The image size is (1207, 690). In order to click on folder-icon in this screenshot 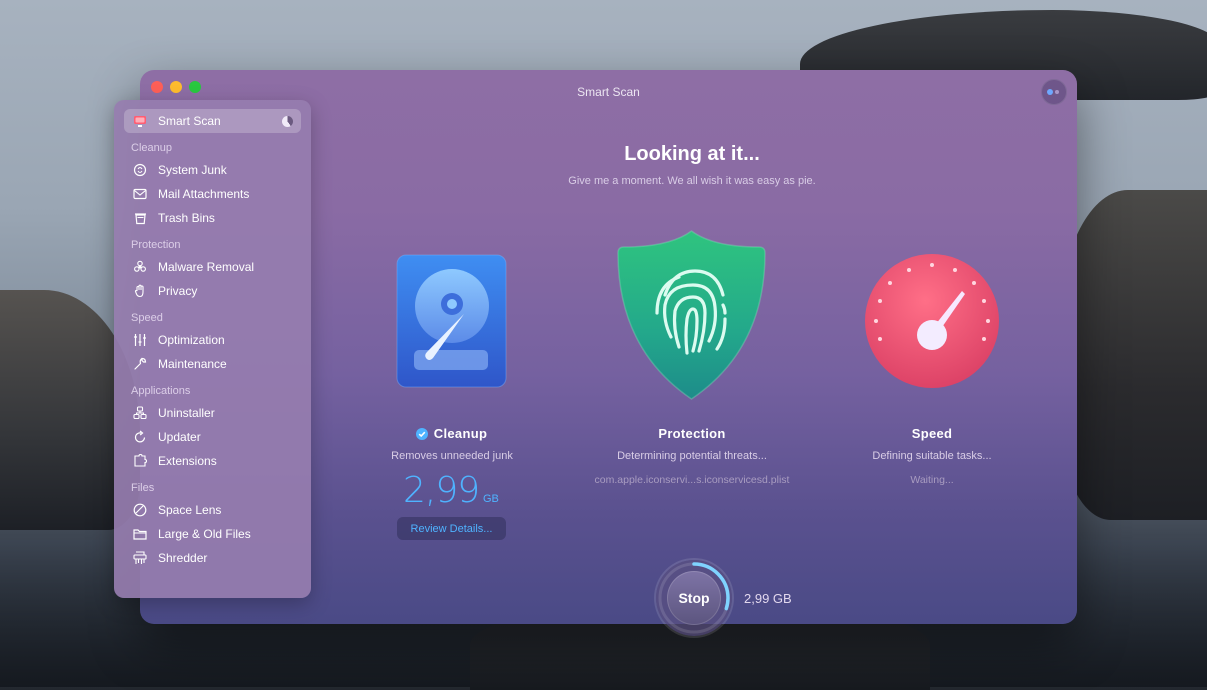, I will do `click(140, 534)`.